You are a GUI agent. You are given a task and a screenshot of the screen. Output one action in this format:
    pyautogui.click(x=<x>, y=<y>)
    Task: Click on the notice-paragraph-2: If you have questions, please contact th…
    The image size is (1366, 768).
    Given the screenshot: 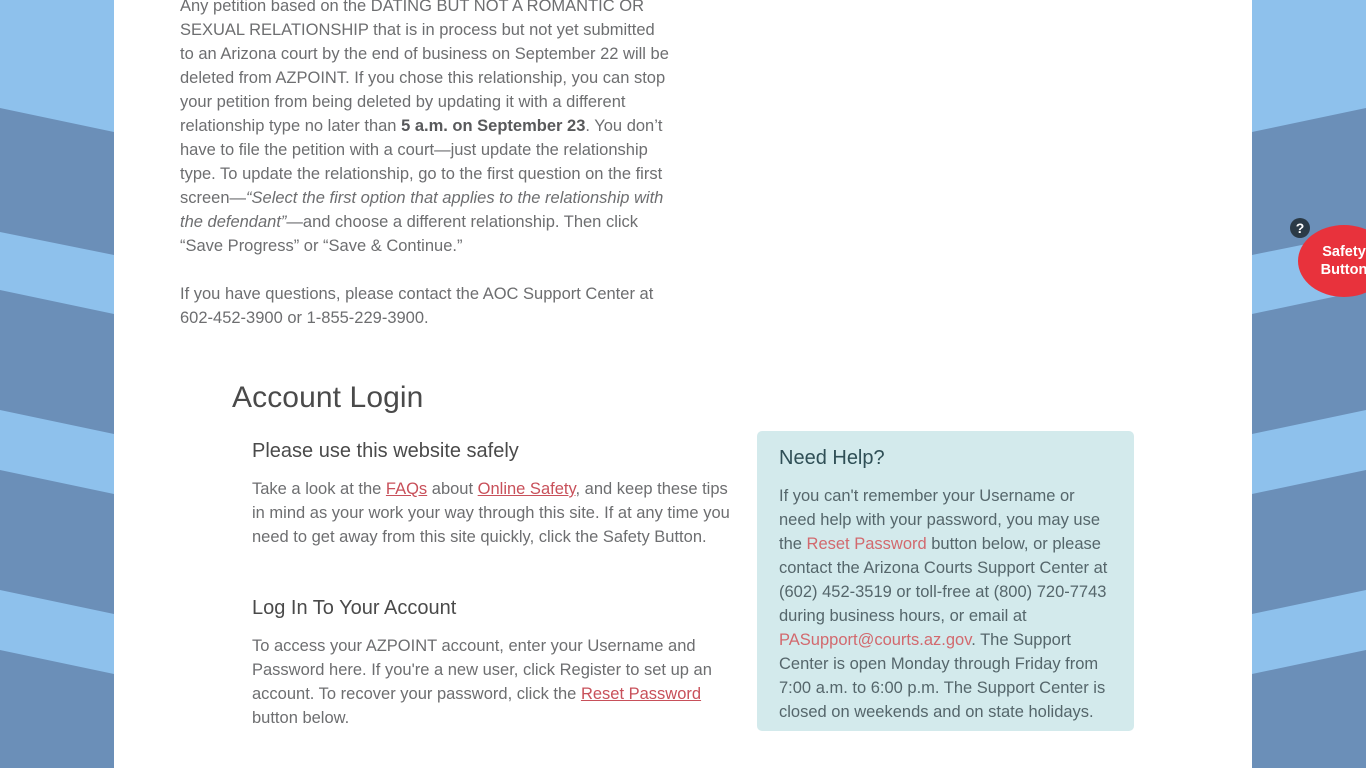 What is the action you would take?
    pyautogui.click(x=417, y=306)
    